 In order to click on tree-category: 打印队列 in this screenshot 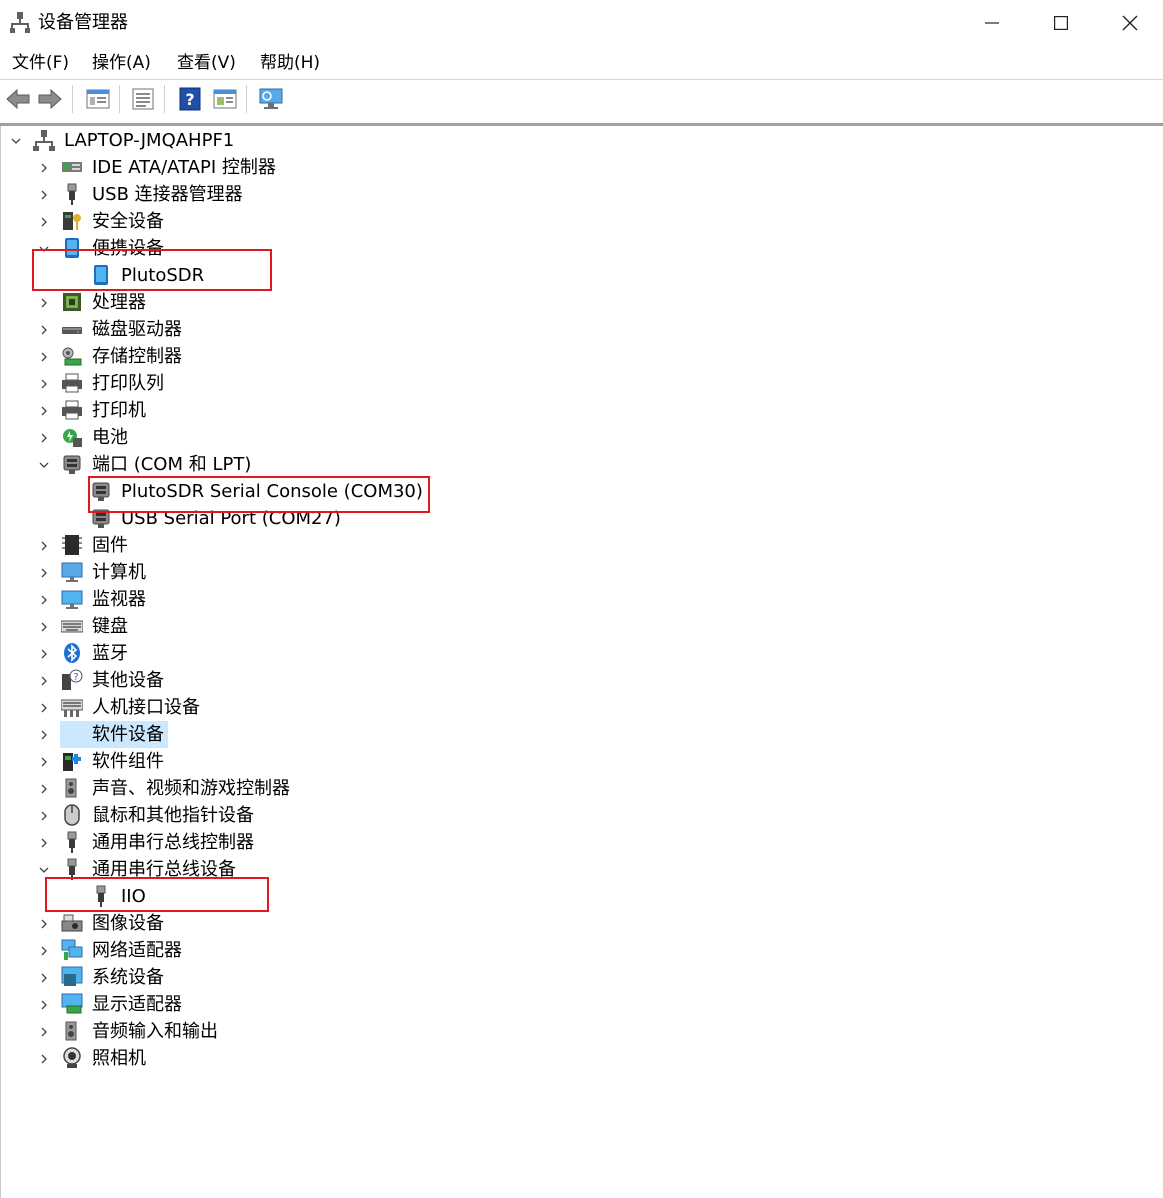, I will do `click(581, 383)`.